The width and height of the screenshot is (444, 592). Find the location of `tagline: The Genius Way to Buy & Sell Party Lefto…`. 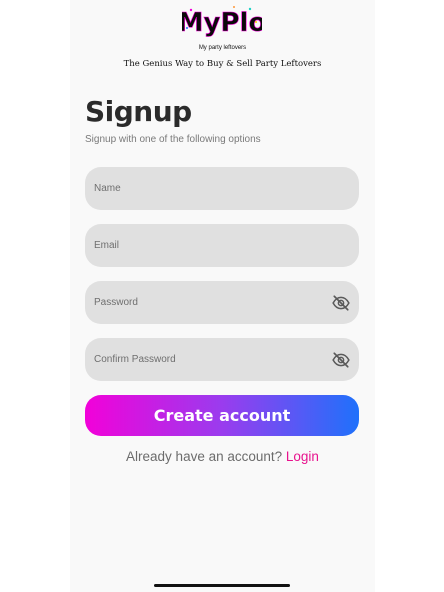

tagline: The Genius Way to Buy & Sell Party Lefto… is located at coordinates (222, 64).